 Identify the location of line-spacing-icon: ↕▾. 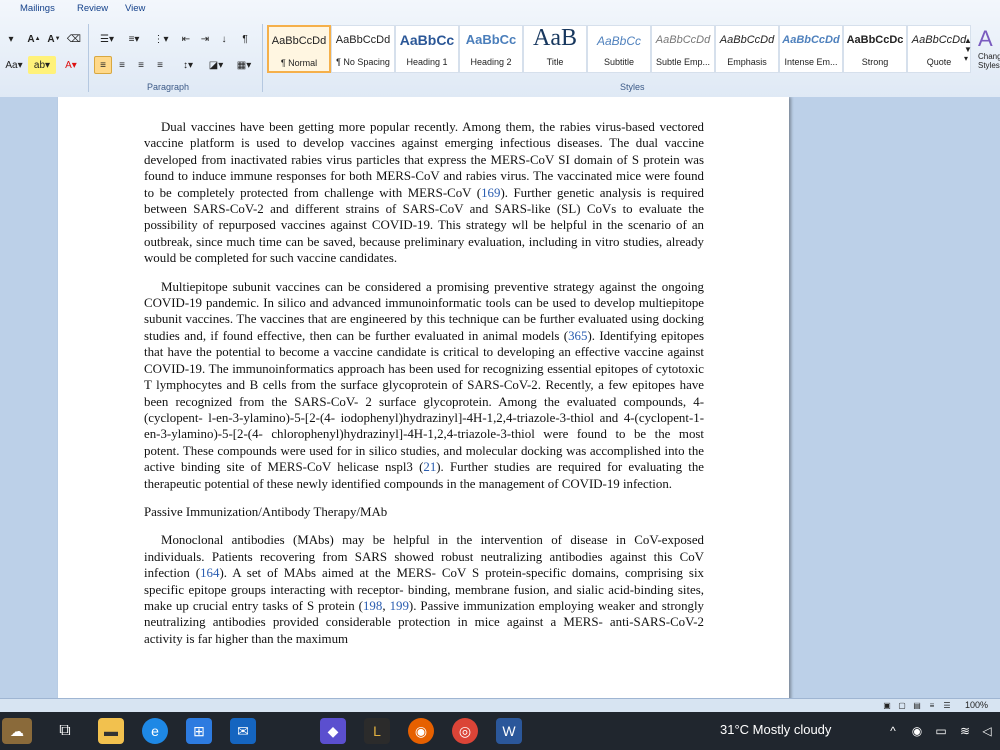
(188, 65).